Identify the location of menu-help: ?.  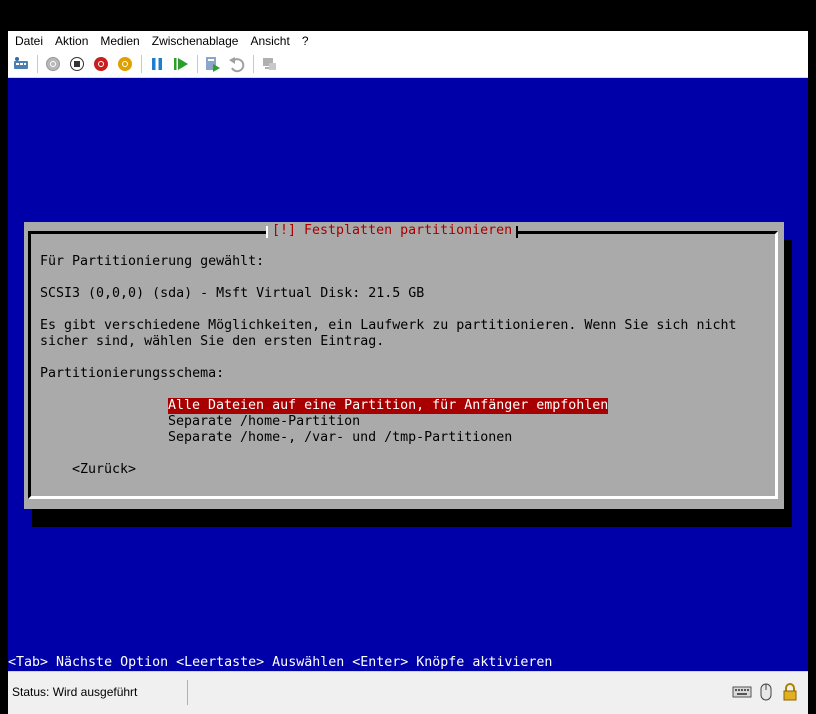
(305, 41).